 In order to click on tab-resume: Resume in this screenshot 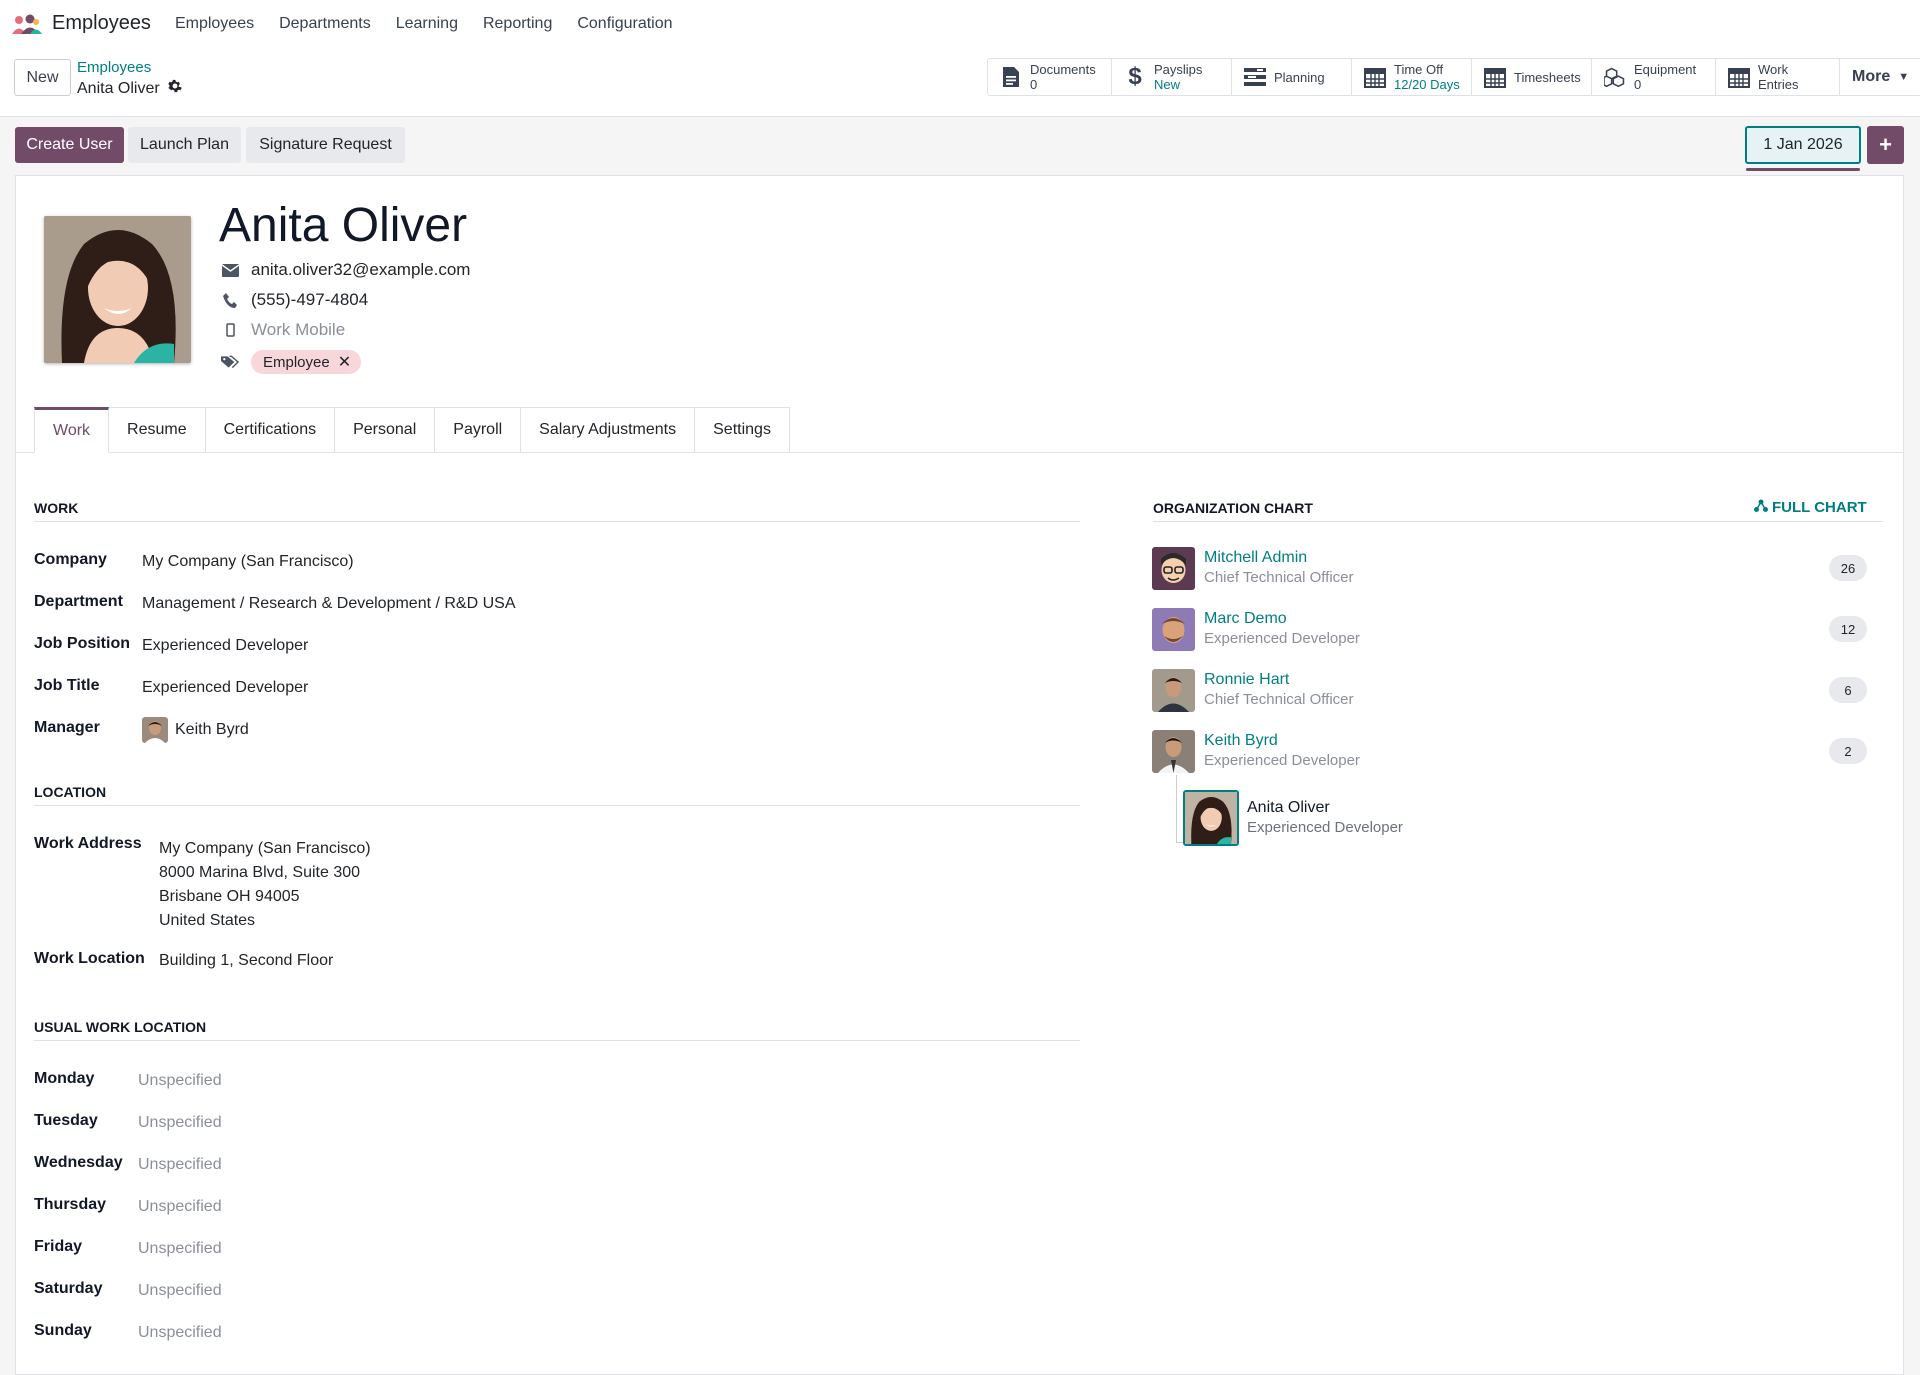, I will do `click(157, 430)`.